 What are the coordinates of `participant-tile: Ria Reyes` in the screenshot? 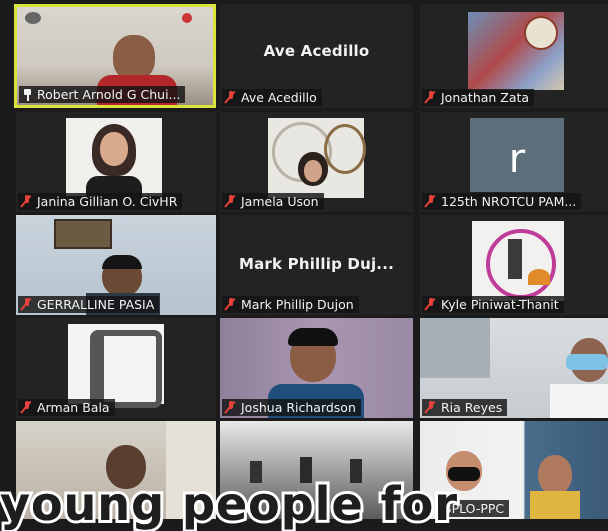 It's located at (514, 368).